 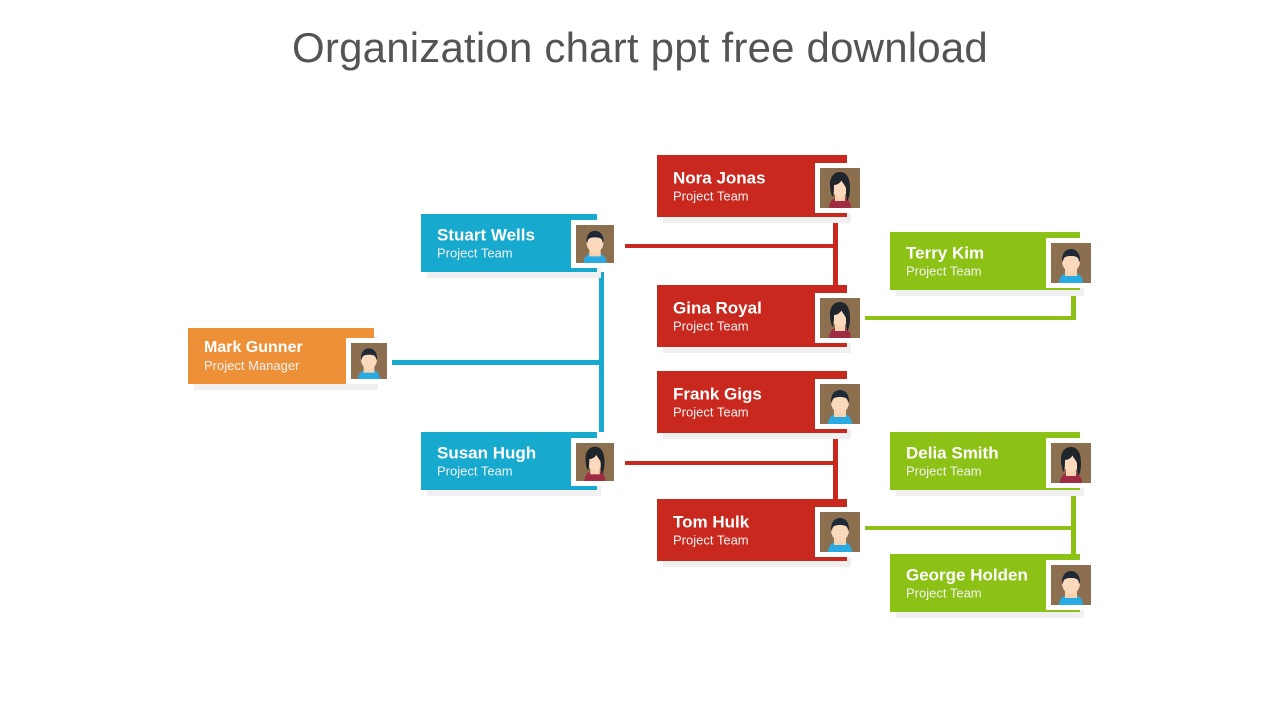 I want to click on node-name: Nora Jonas, so click(x=719, y=178).